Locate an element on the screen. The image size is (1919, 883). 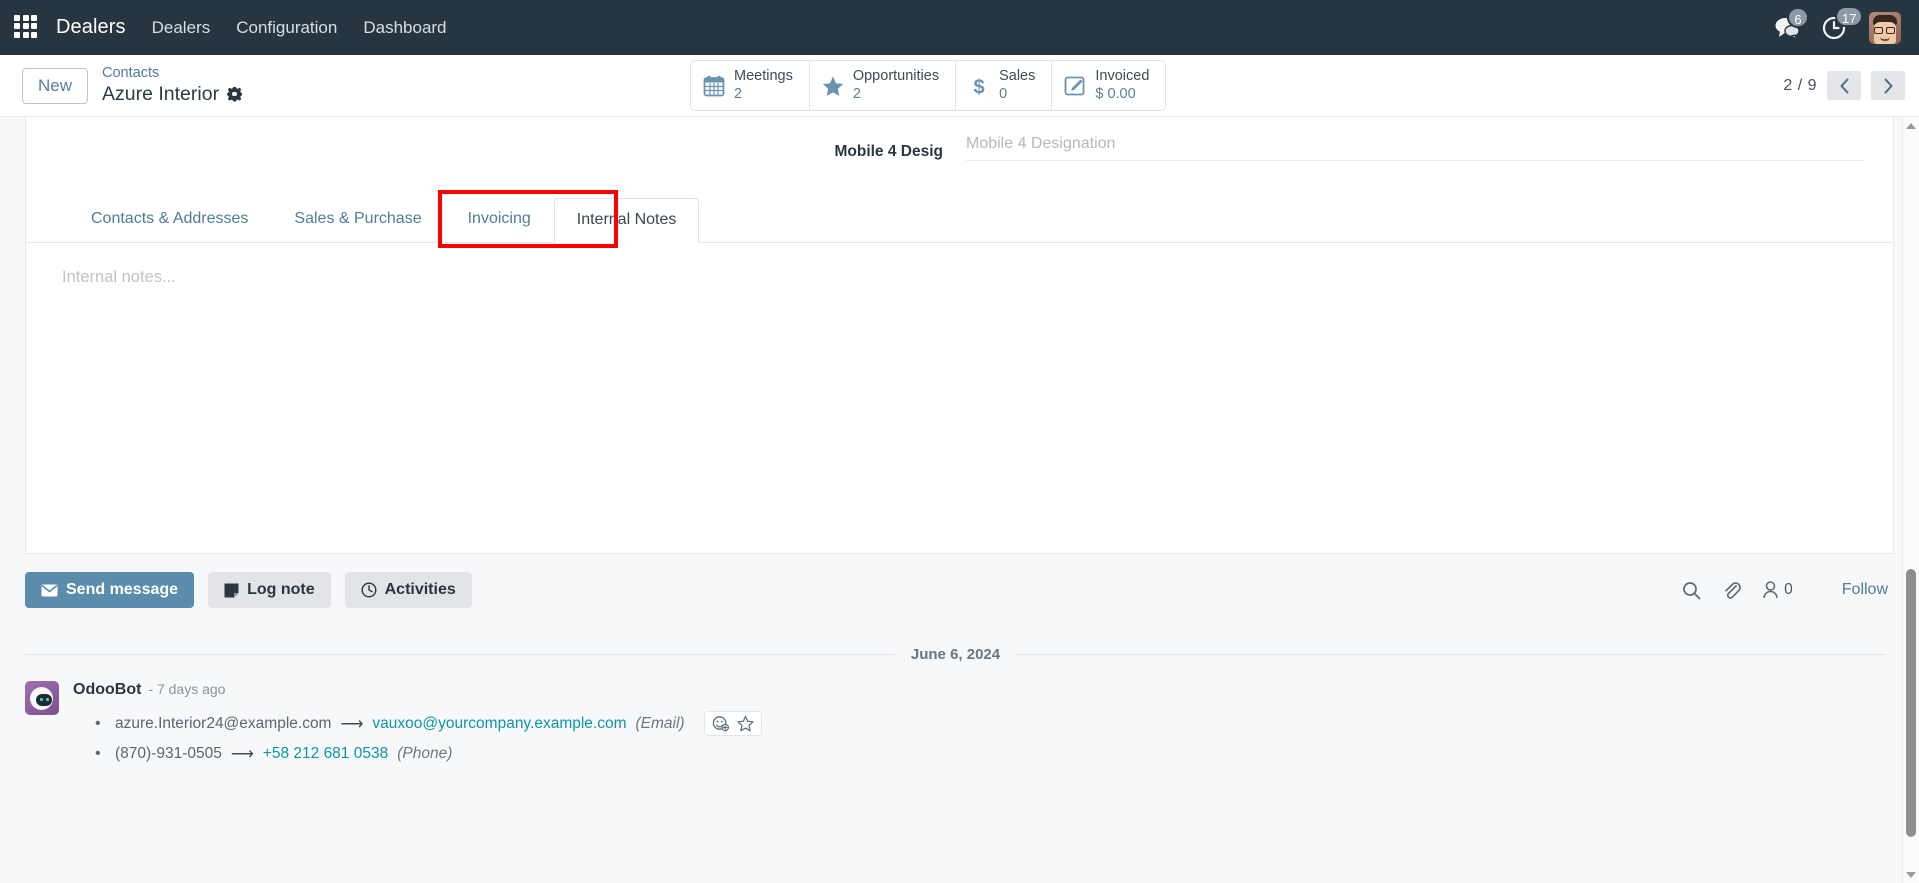
message-author: OdooBot is located at coordinates (107, 690).